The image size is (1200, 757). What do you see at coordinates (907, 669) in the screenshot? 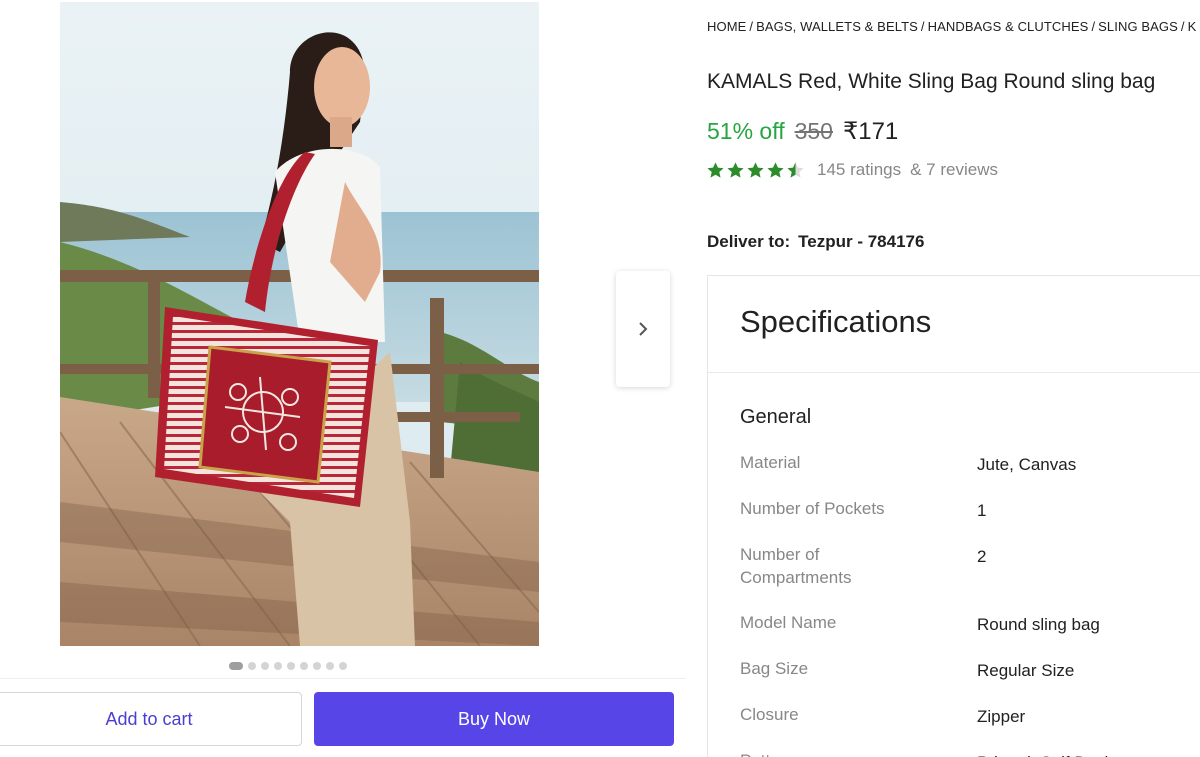
I see `spec-row: Bag Size Regular Size` at bounding box center [907, 669].